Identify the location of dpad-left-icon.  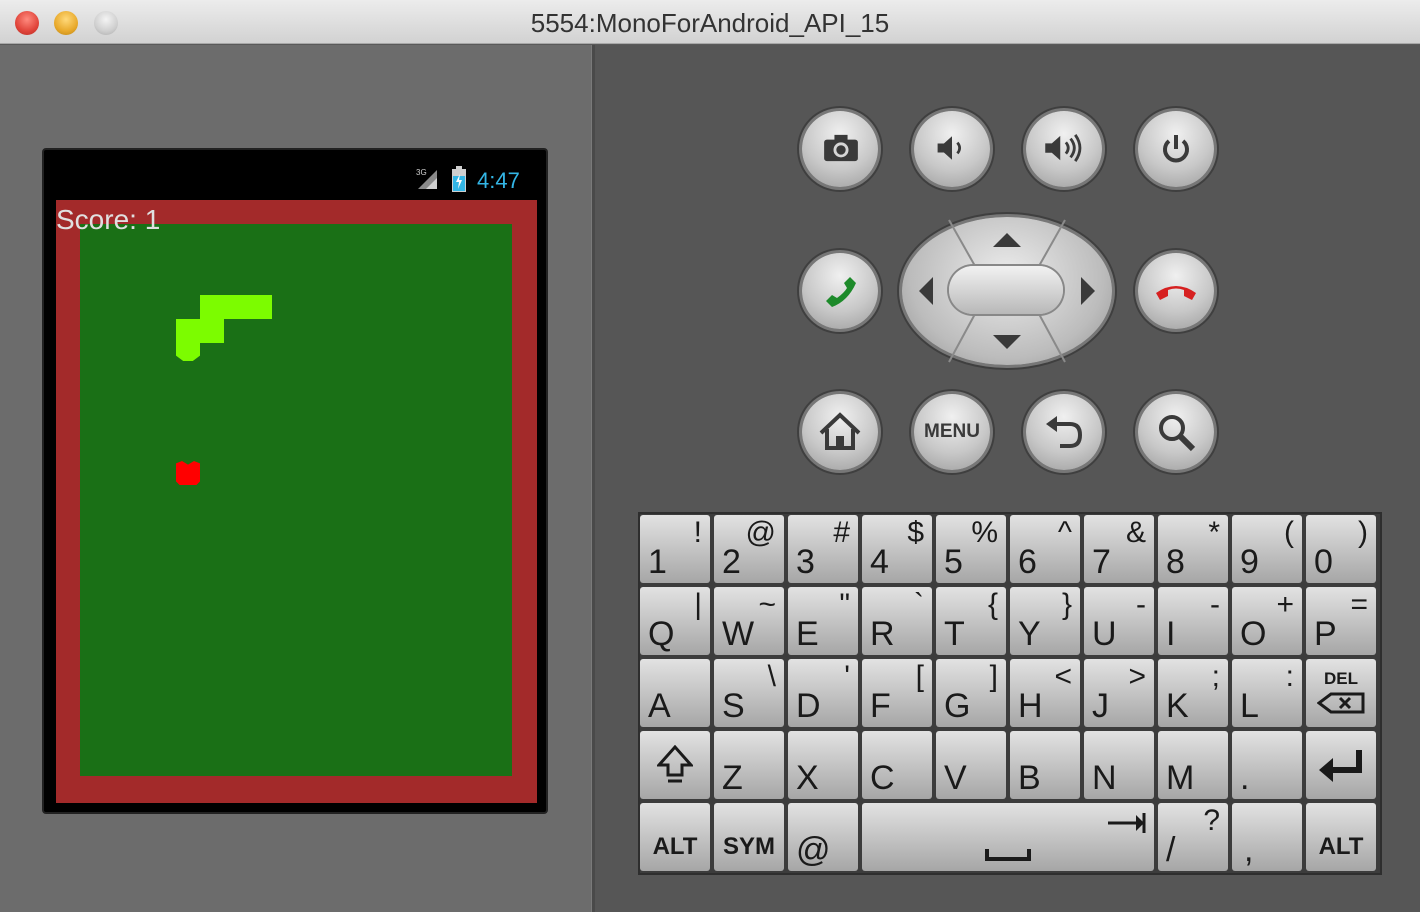
(926, 291).